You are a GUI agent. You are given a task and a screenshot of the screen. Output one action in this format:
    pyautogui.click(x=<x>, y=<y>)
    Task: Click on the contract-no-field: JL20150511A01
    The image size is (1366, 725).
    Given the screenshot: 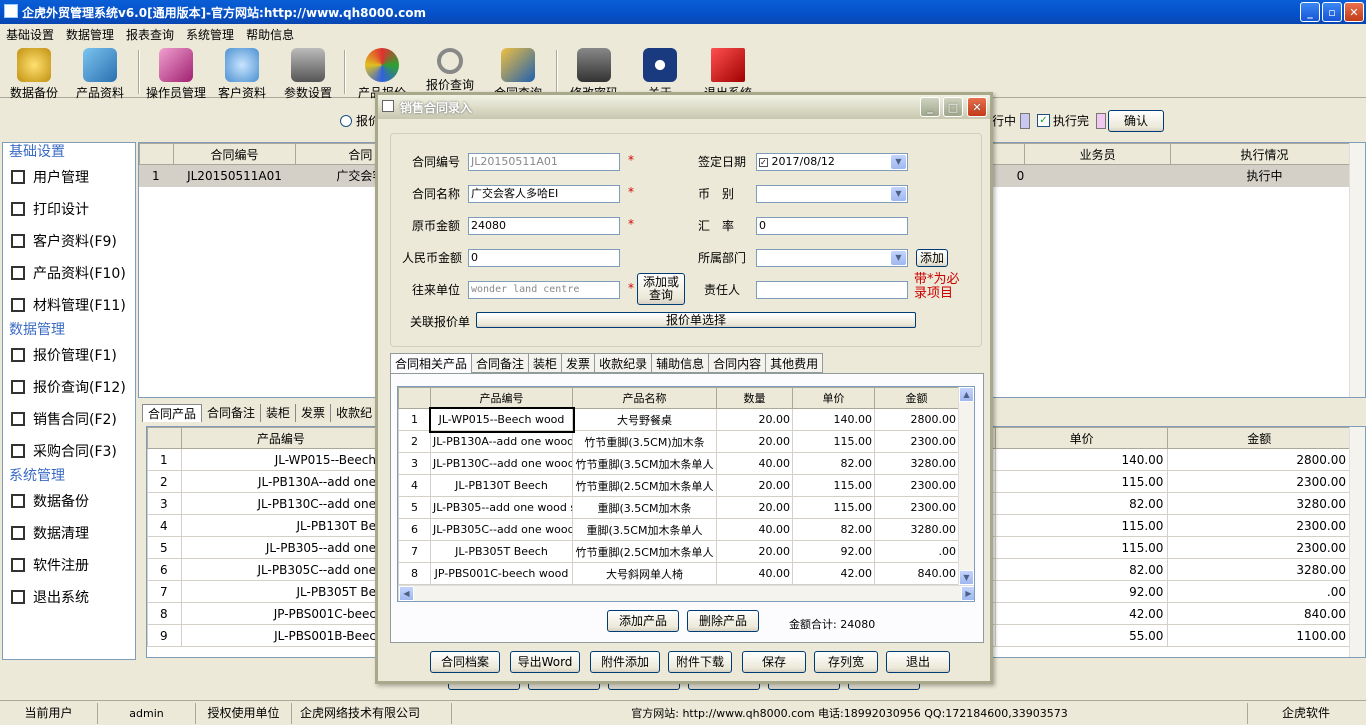 What is the action you would take?
    pyautogui.click(x=544, y=162)
    